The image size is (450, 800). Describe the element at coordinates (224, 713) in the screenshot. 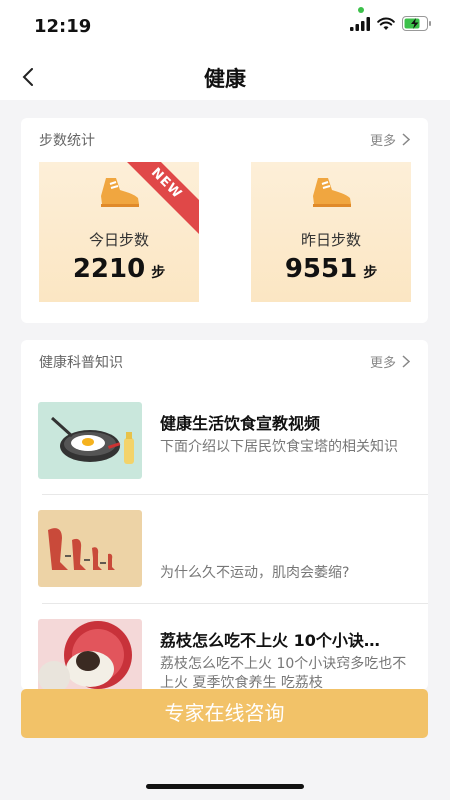

I see `expert-consult-button: 专家在线咨询` at that location.